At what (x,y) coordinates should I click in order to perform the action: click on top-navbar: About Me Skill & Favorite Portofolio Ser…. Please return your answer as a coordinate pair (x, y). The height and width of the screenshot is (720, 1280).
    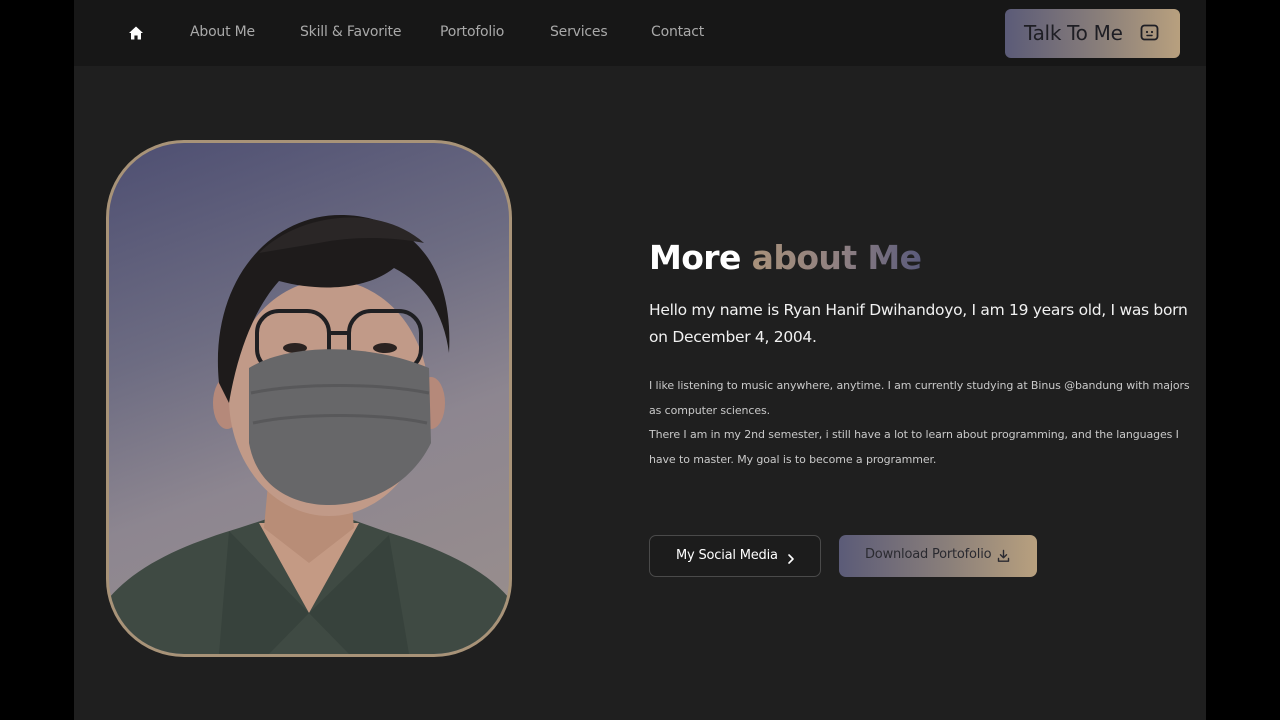
    Looking at the image, I should click on (640, 33).